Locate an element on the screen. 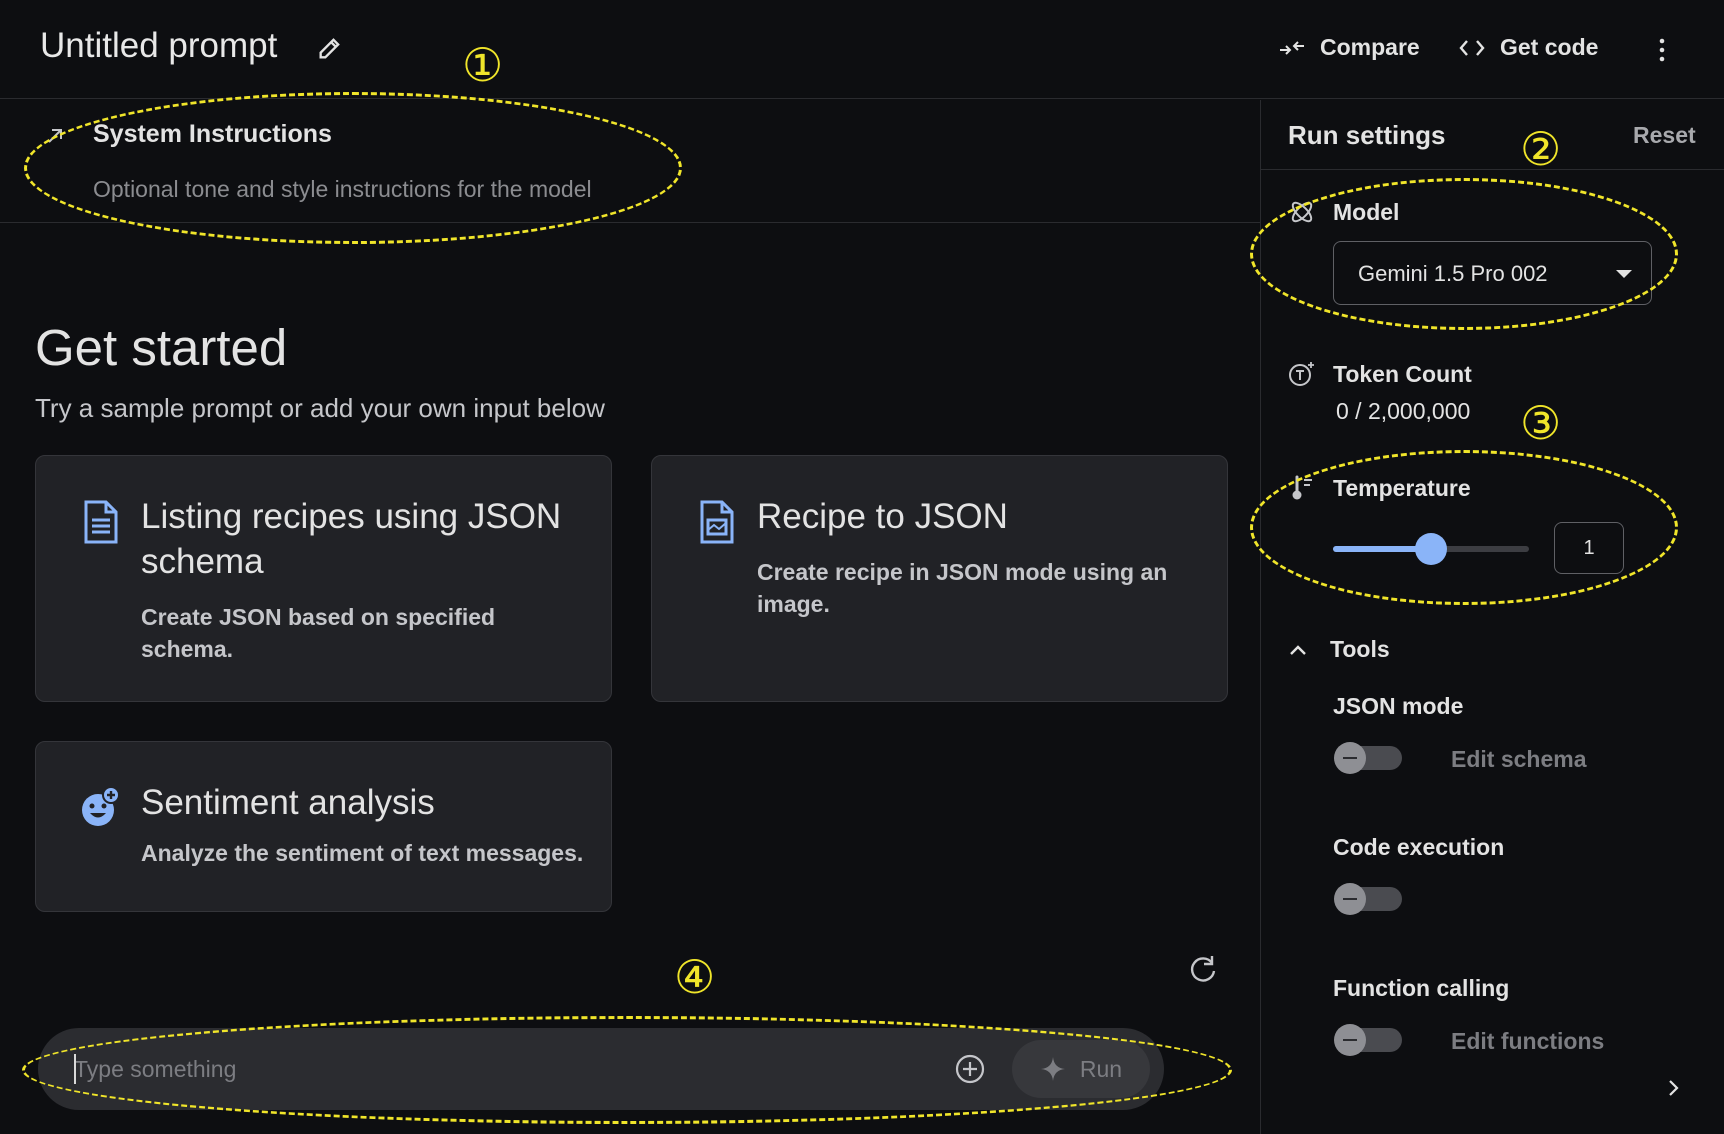 The width and height of the screenshot is (1724, 1134). edit-schema-link: Edit schema is located at coordinates (1519, 759).